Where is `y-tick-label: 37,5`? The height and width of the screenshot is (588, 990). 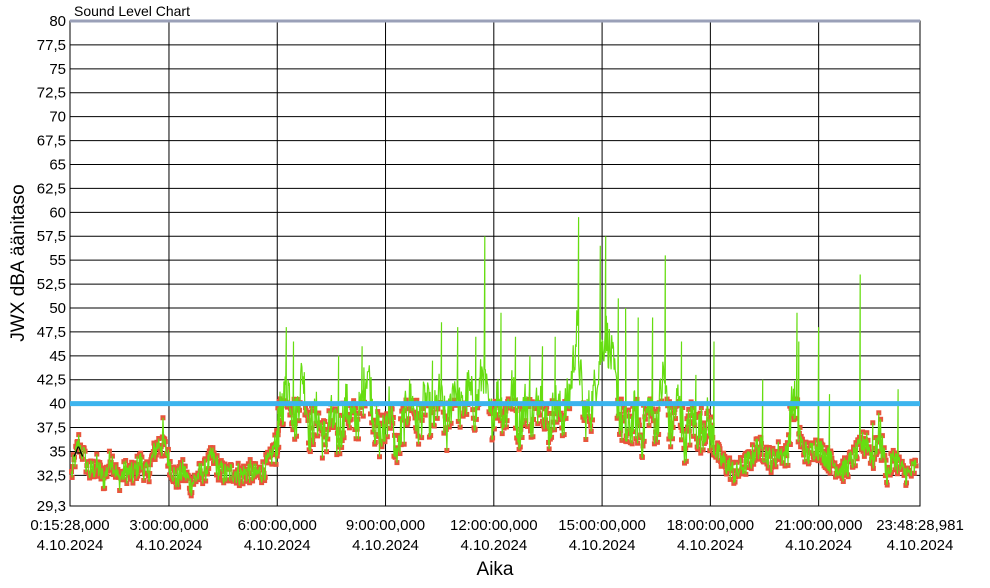
y-tick-label: 37,5 is located at coordinates (51, 428).